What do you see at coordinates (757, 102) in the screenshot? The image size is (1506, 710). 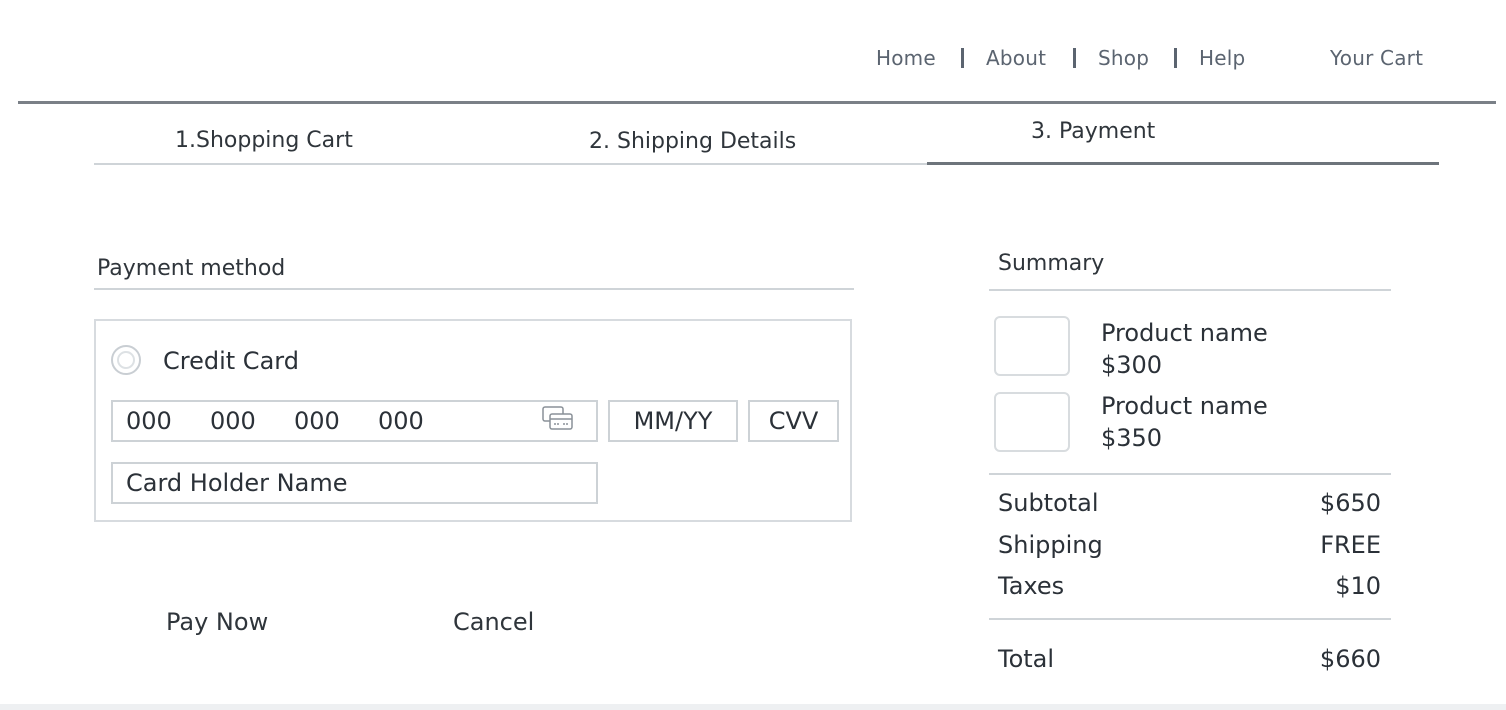 I see `header-divider` at bounding box center [757, 102].